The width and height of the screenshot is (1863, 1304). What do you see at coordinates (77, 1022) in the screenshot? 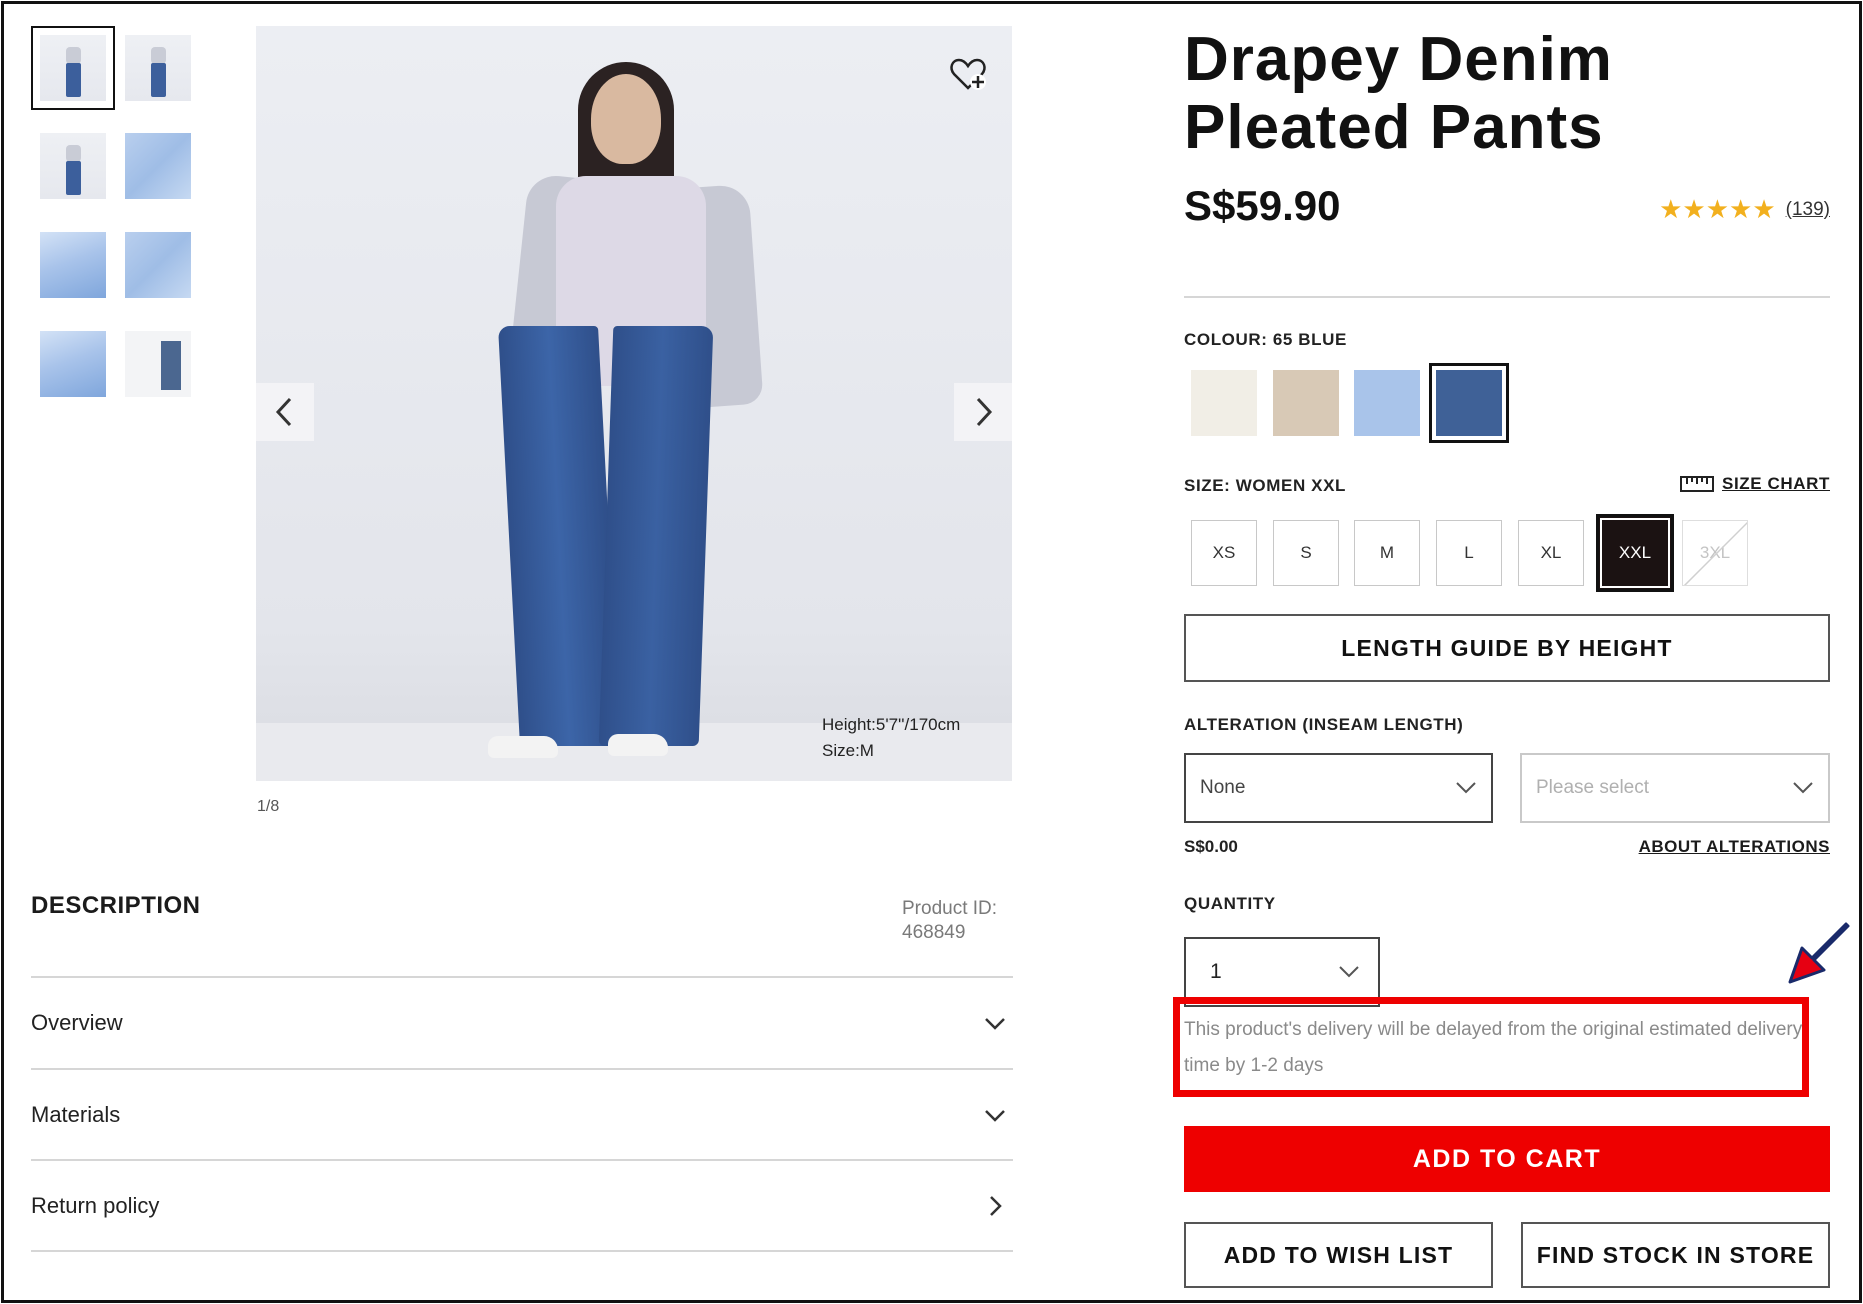
I see `accordion-label: Overview` at bounding box center [77, 1022].